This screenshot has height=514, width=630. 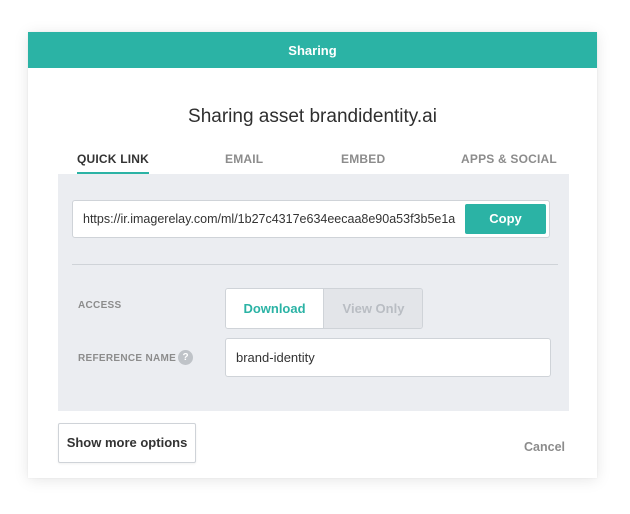 I want to click on access-label: ACCESS, so click(x=100, y=305).